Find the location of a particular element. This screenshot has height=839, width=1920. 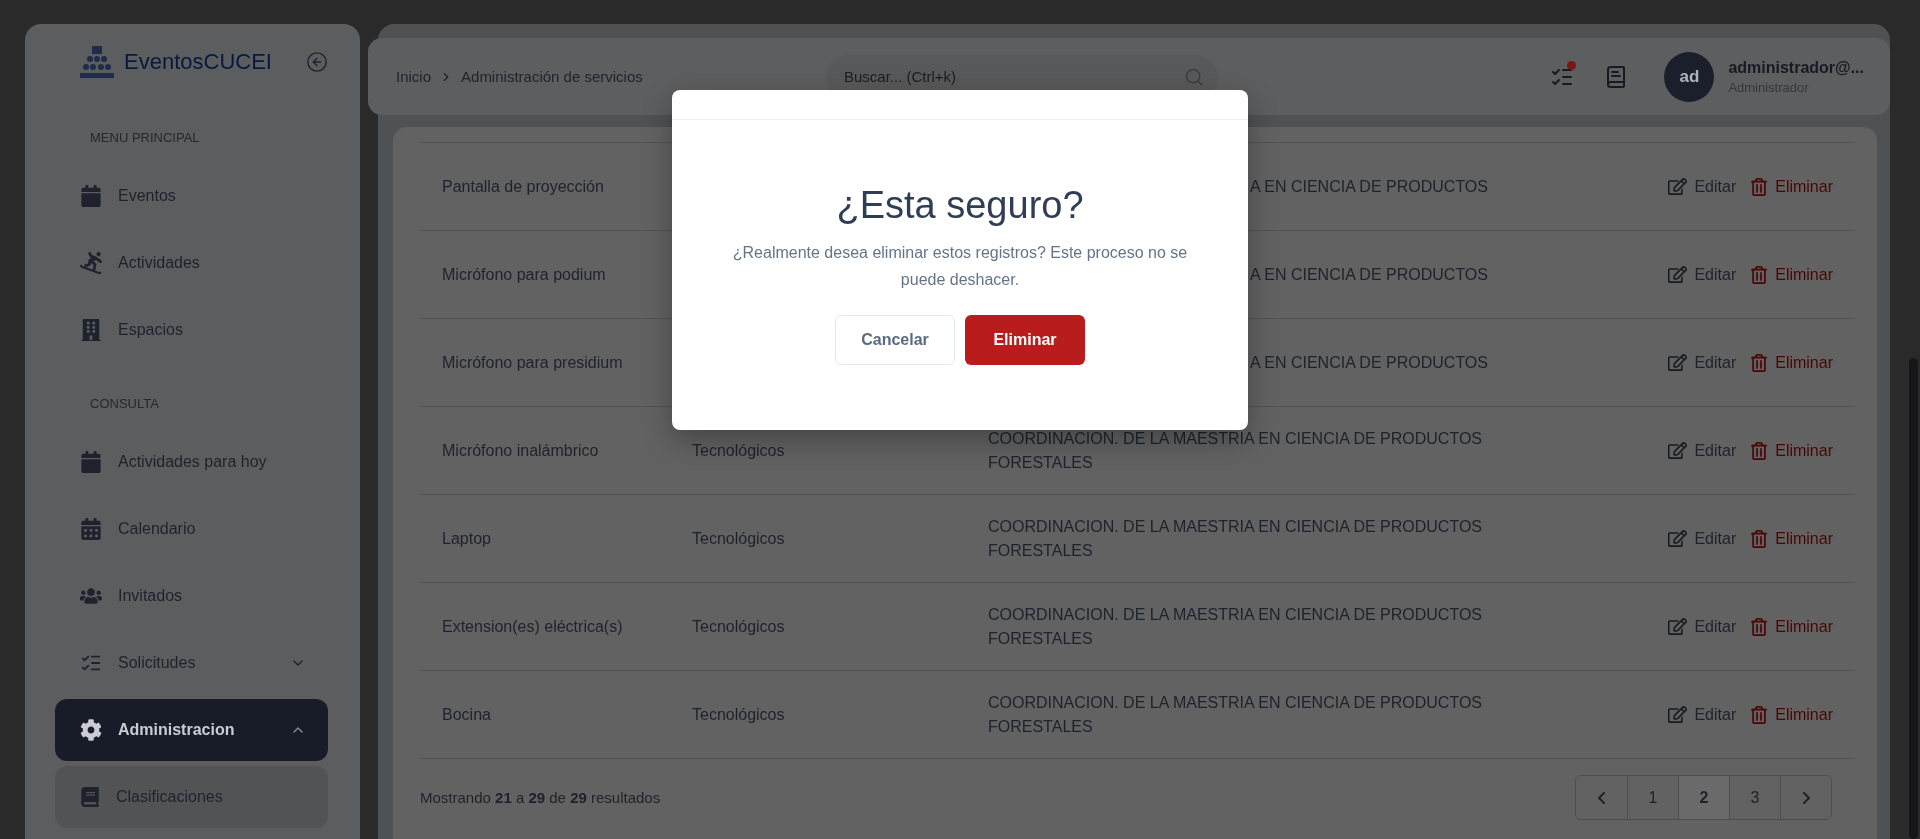

avatar: ad is located at coordinates (1689, 76).